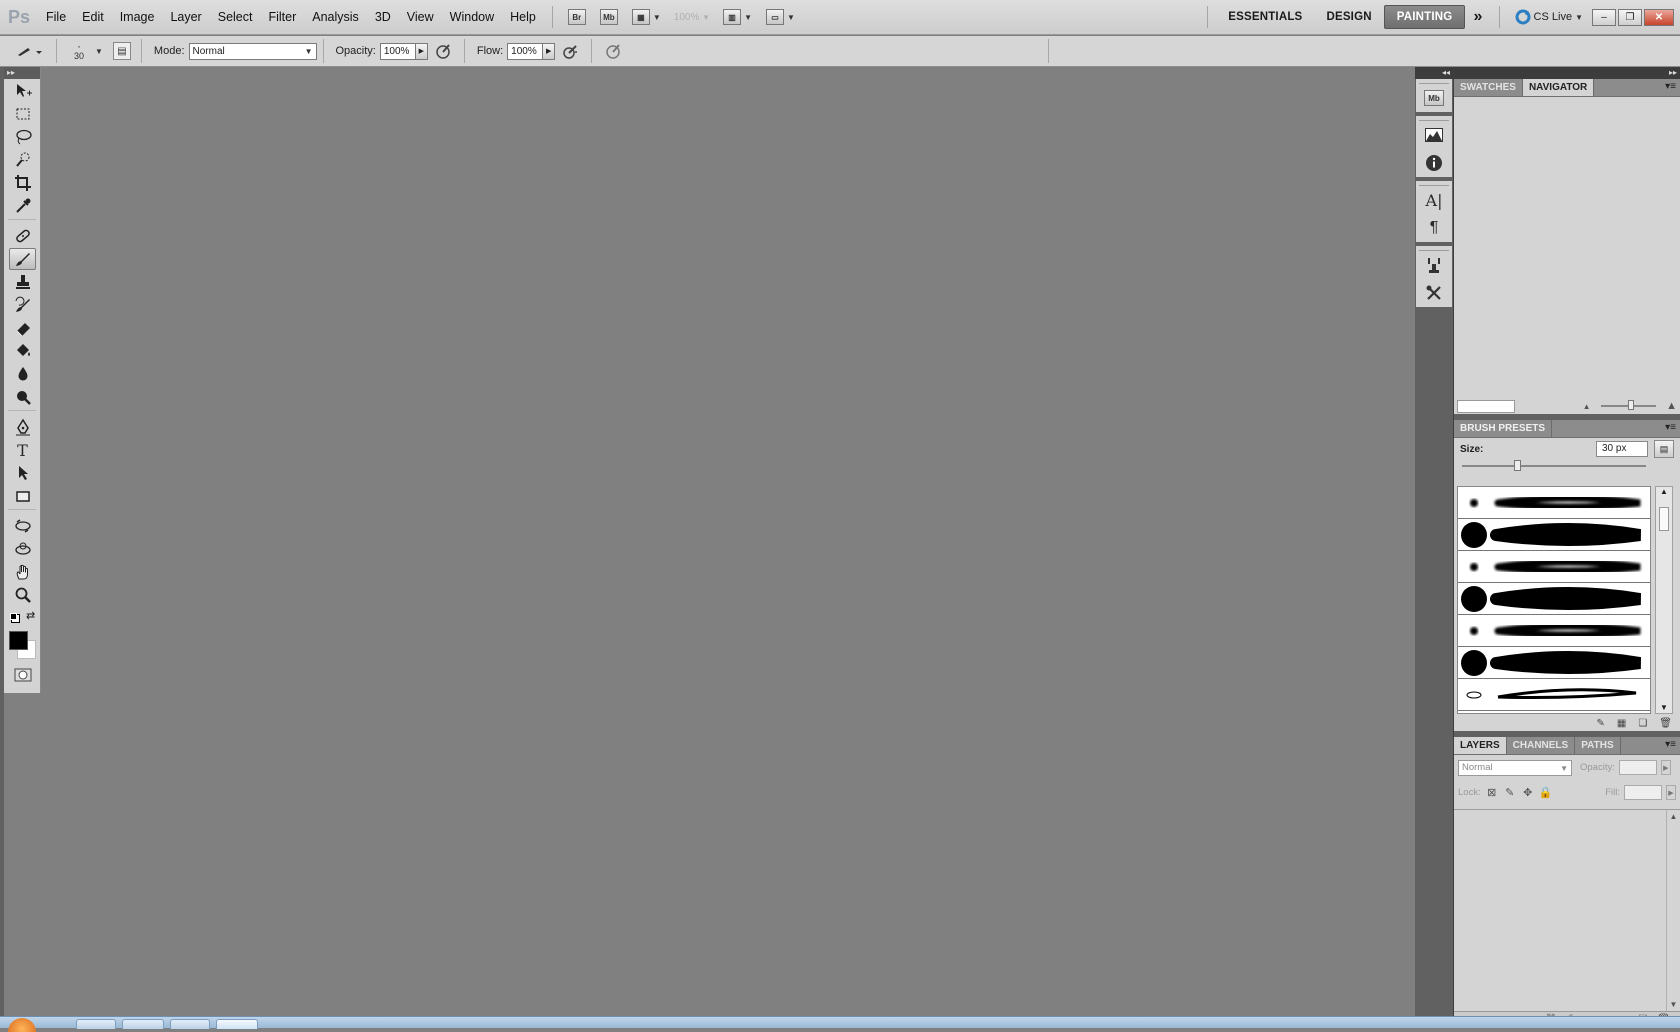 This screenshot has height=1032, width=1680. Describe the element at coordinates (185, 17) in the screenshot. I see `menu-layer: Layer` at that location.